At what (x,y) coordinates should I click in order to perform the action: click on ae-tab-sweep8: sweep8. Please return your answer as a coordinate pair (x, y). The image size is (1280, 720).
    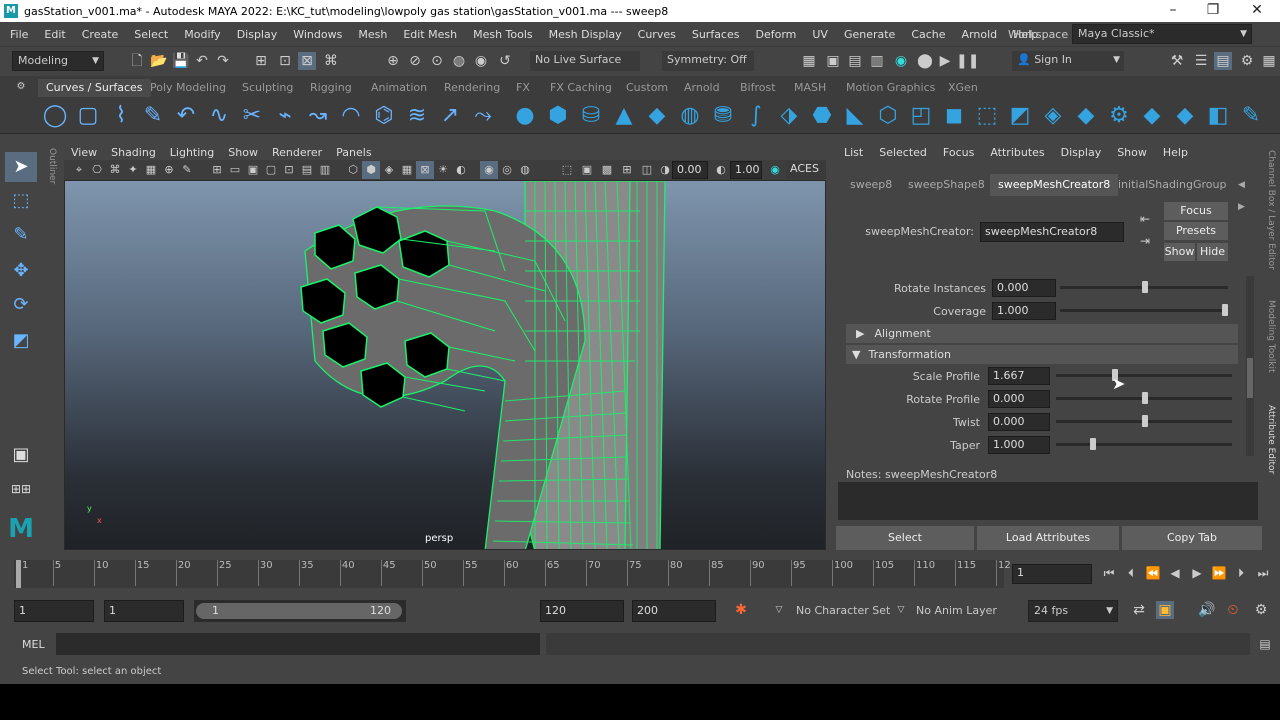
    Looking at the image, I should click on (871, 185).